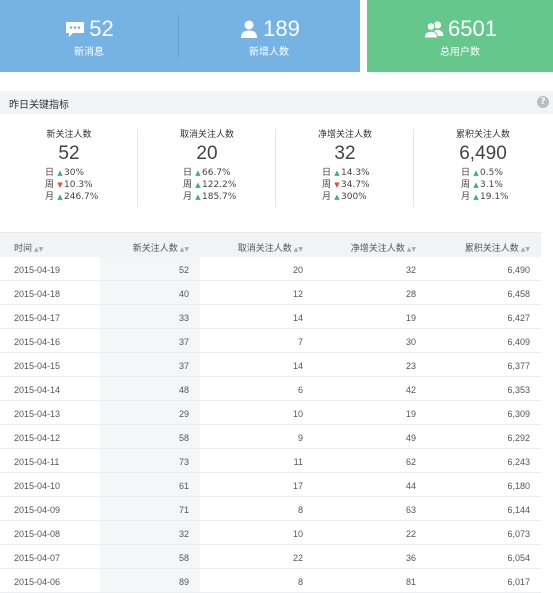  I want to click on cell-new-follows: 58, so click(183, 558).